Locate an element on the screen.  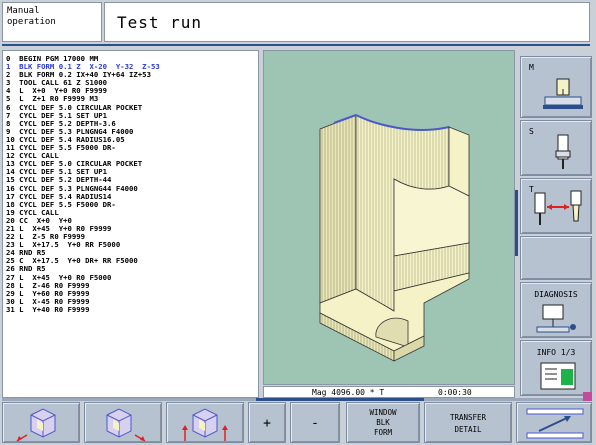
info-screen-icon is located at coordinates (558, 376).